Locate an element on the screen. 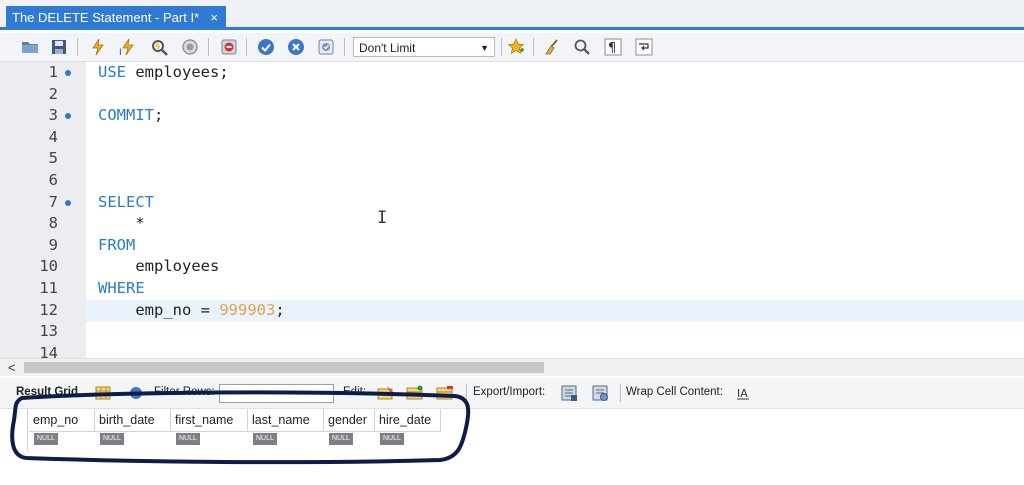 The width and height of the screenshot is (1024, 485). code-text: employees is located at coordinates (159, 266).